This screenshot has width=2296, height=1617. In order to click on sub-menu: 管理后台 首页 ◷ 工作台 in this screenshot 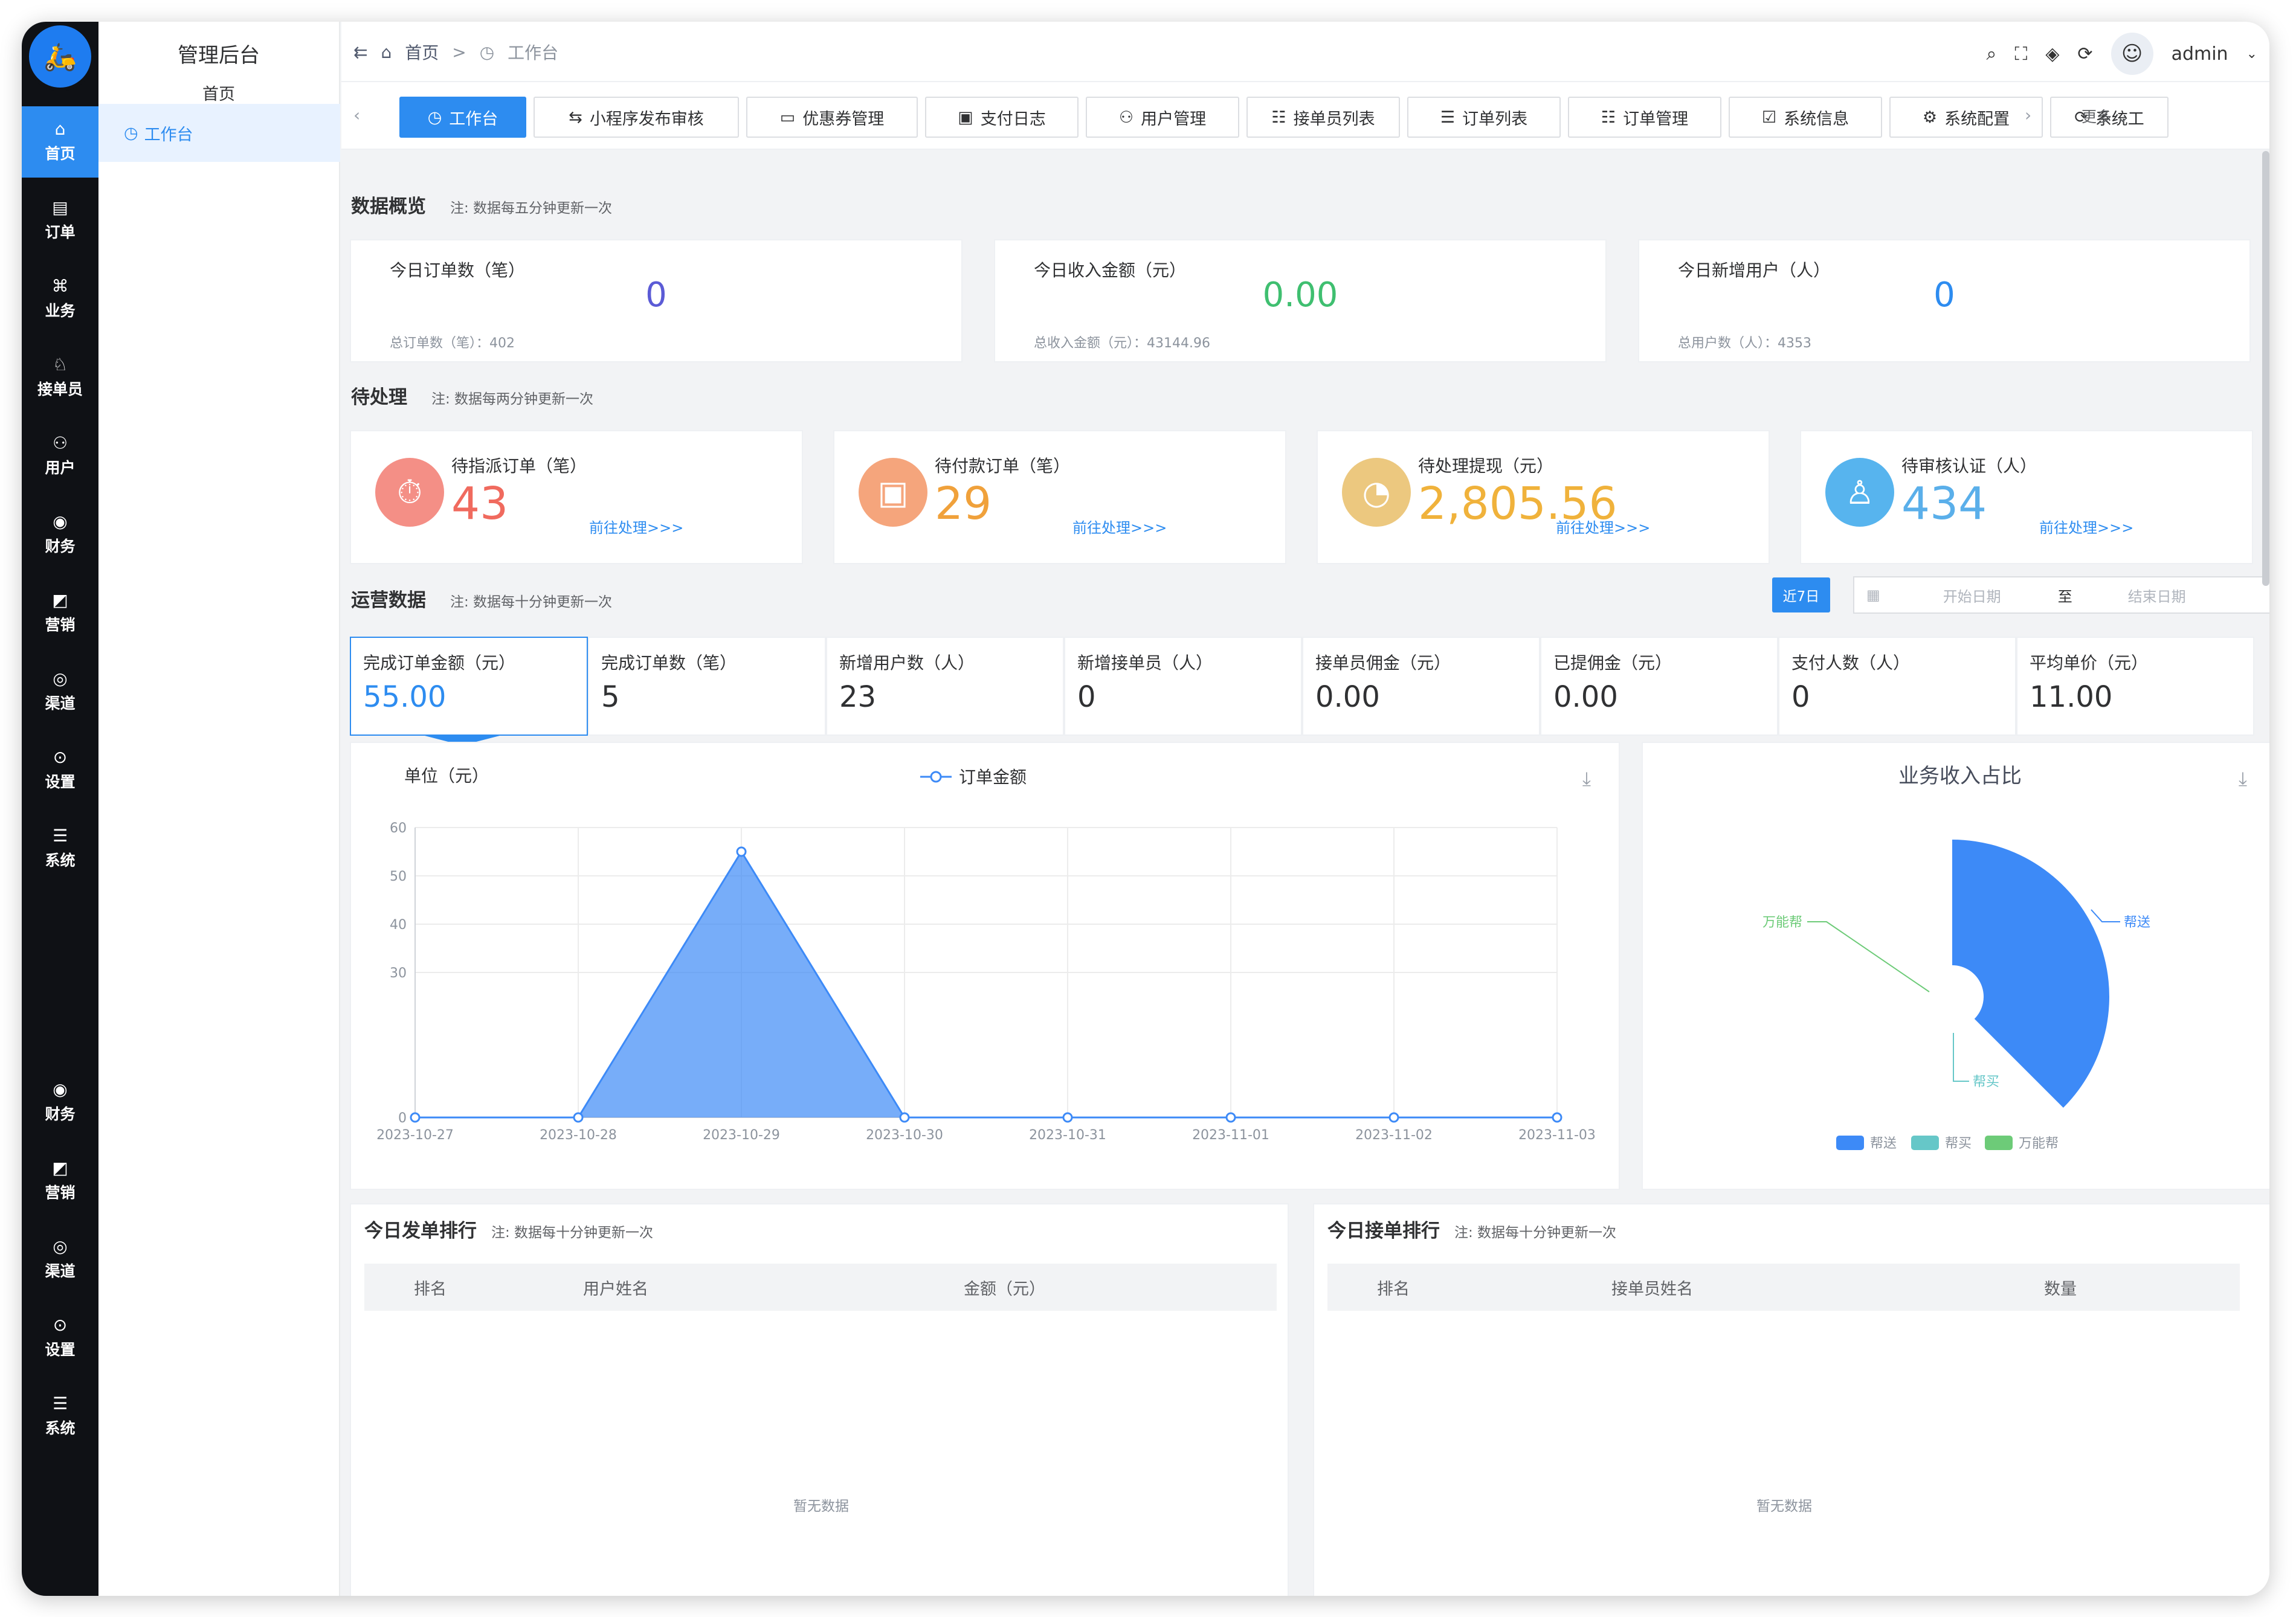, I will do `click(219, 809)`.